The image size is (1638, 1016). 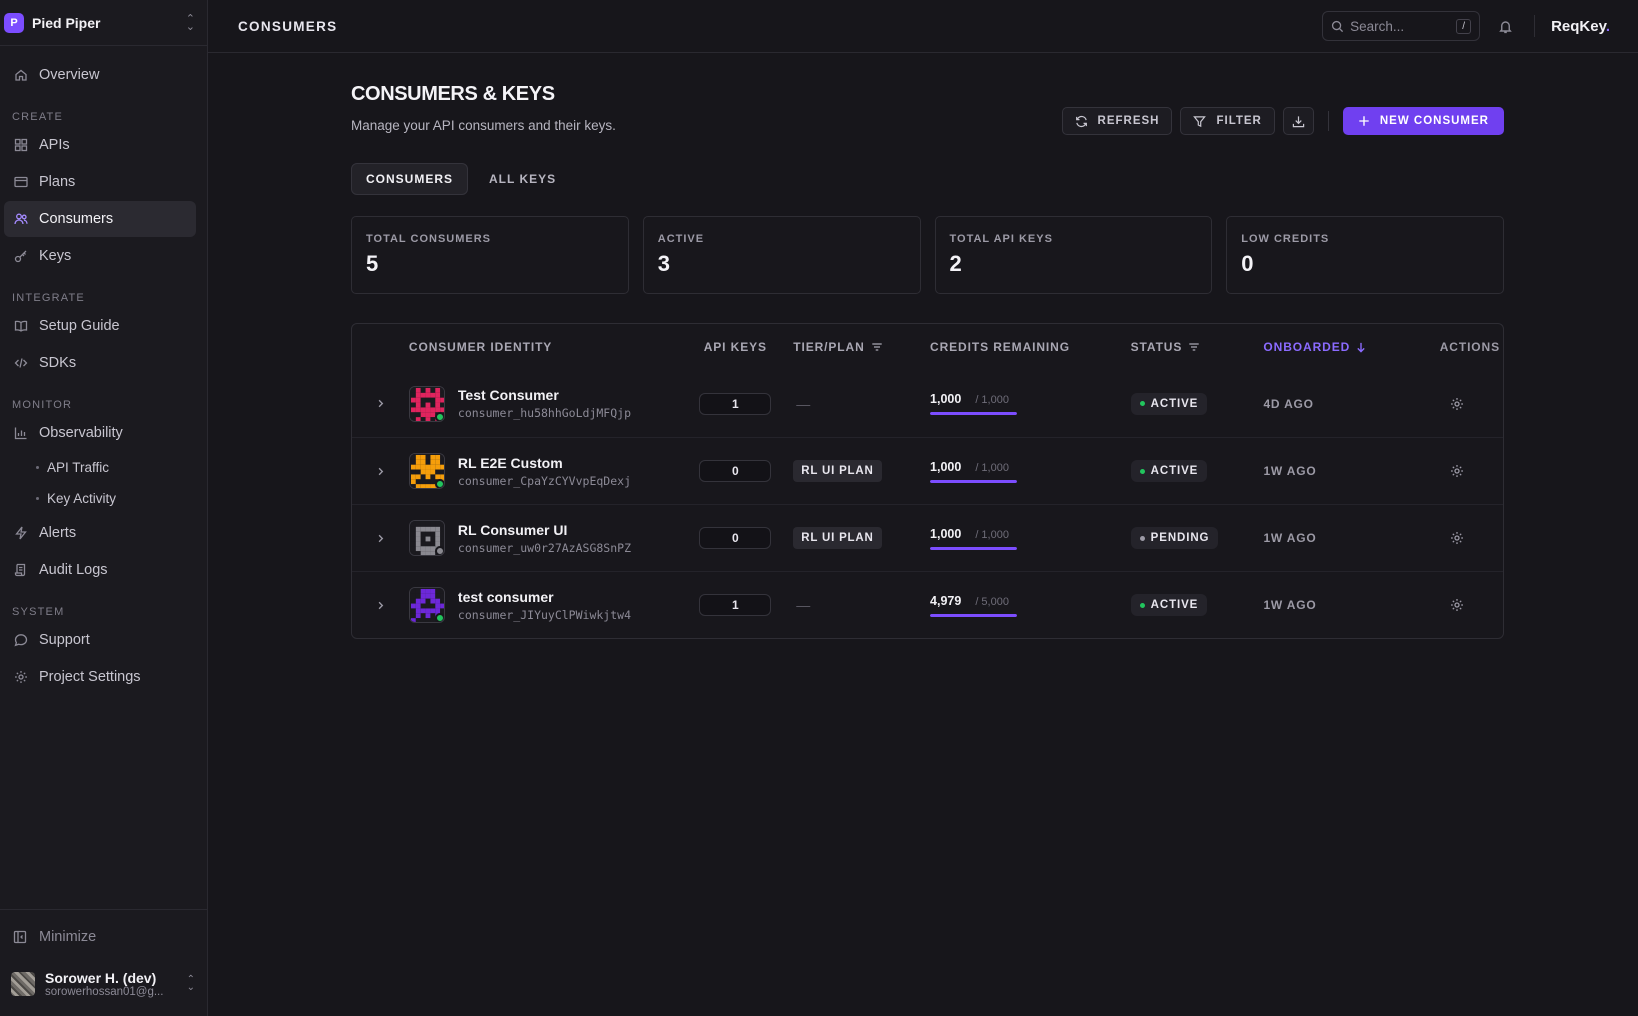 I want to click on filter-button: FILTER, so click(x=1227, y=121).